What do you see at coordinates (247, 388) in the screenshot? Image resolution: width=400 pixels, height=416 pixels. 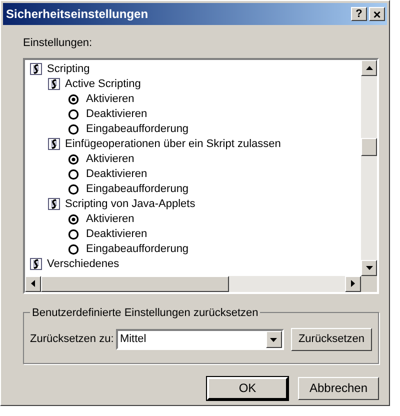 I see `dialog-button: OK` at bounding box center [247, 388].